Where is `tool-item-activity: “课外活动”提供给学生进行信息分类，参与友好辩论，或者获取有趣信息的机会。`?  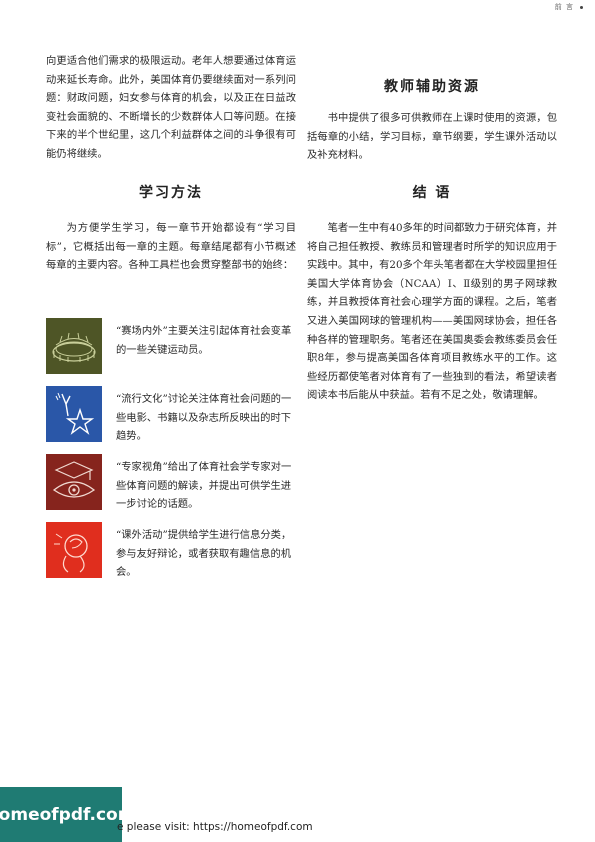
tool-item-activity: “课外活动”提供给学生进行信息分类，参与友好辩论，或者获取有趣信息的机会。 is located at coordinates (172, 550).